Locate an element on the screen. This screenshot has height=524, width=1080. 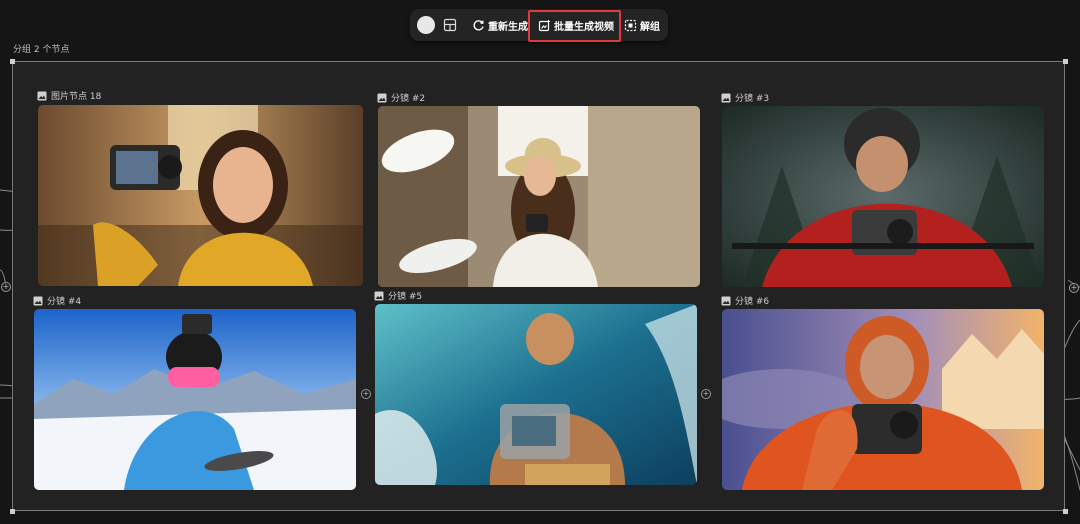
node-label: 分镜 #5 is located at coordinates (398, 295).